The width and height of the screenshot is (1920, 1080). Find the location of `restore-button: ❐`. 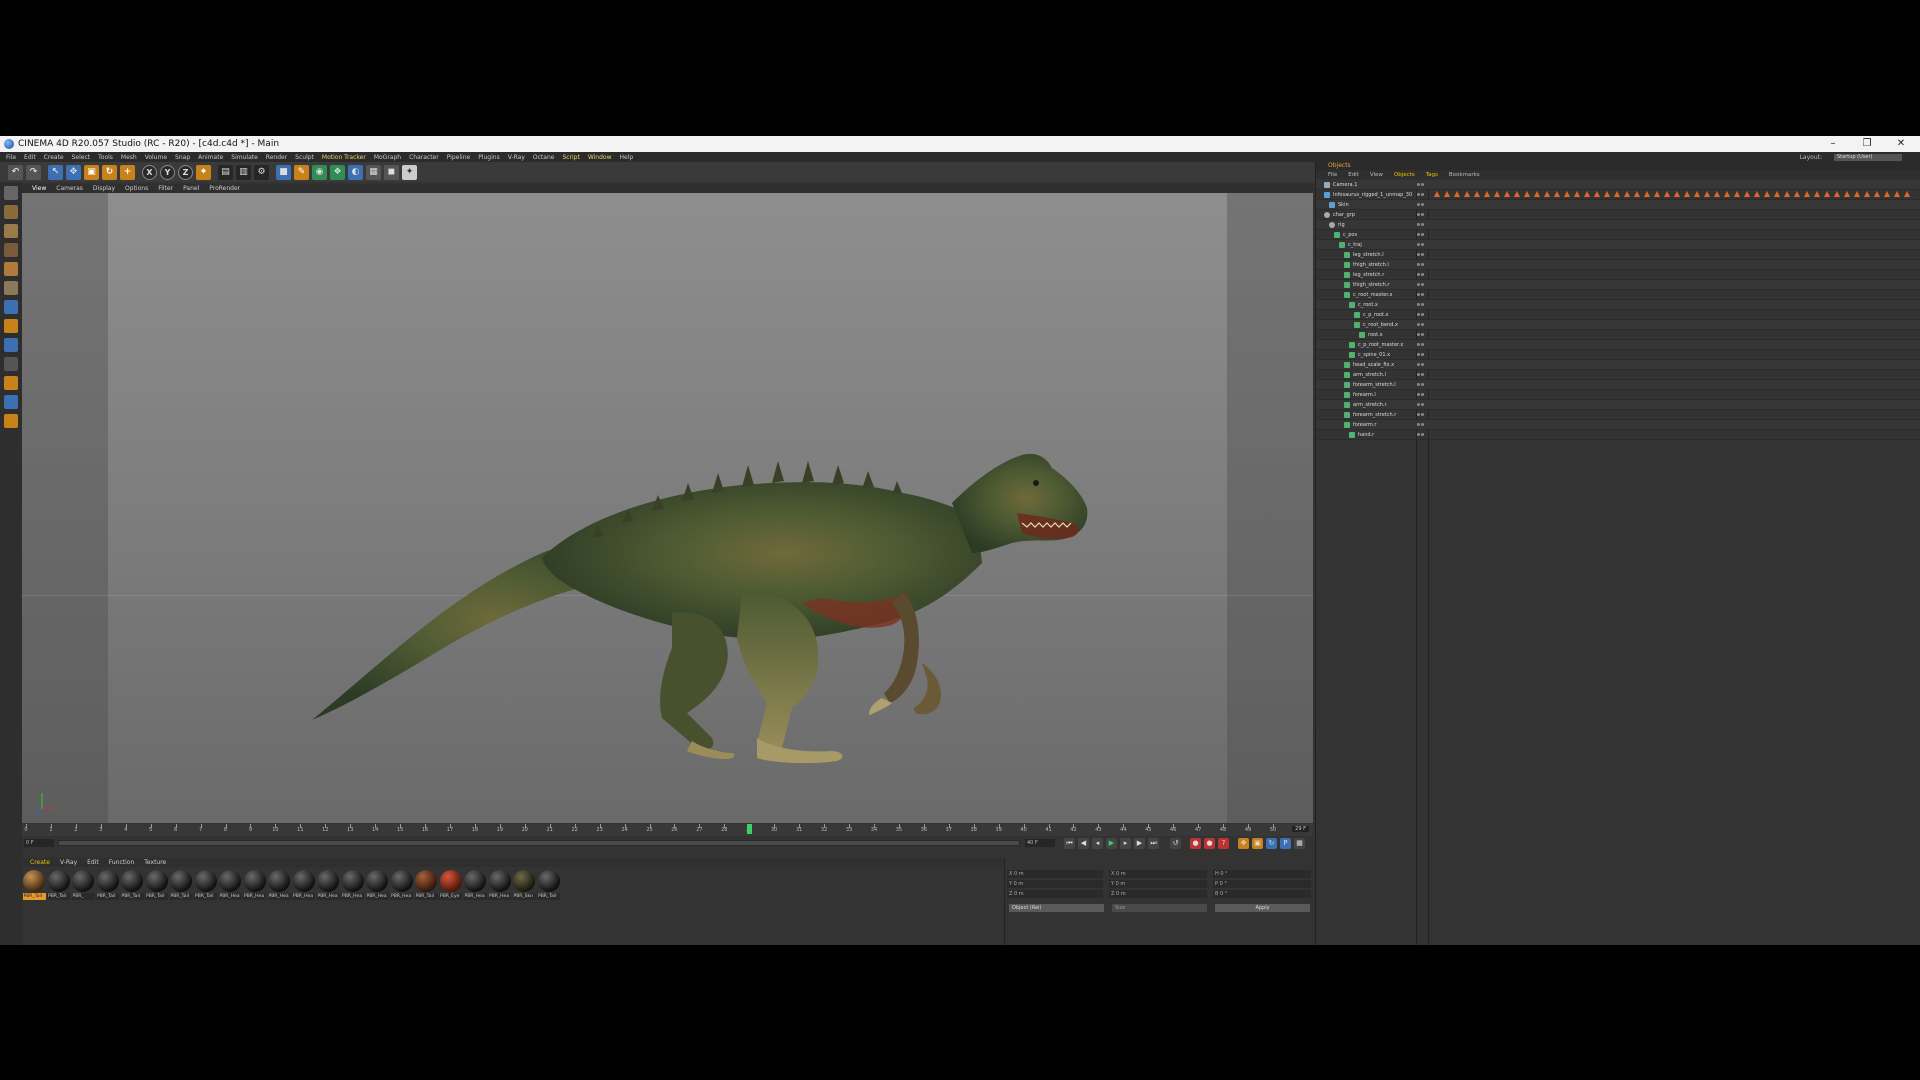

restore-button: ❐ is located at coordinates (1867, 144).